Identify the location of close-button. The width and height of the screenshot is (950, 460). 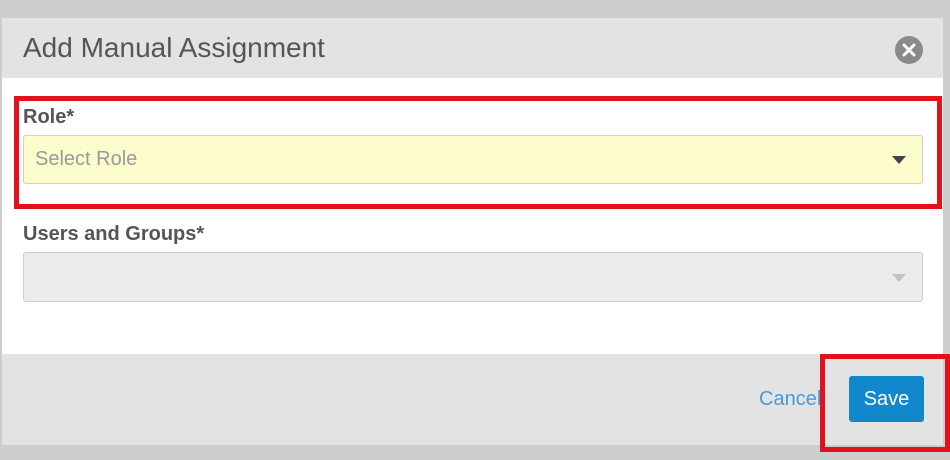
(909, 50).